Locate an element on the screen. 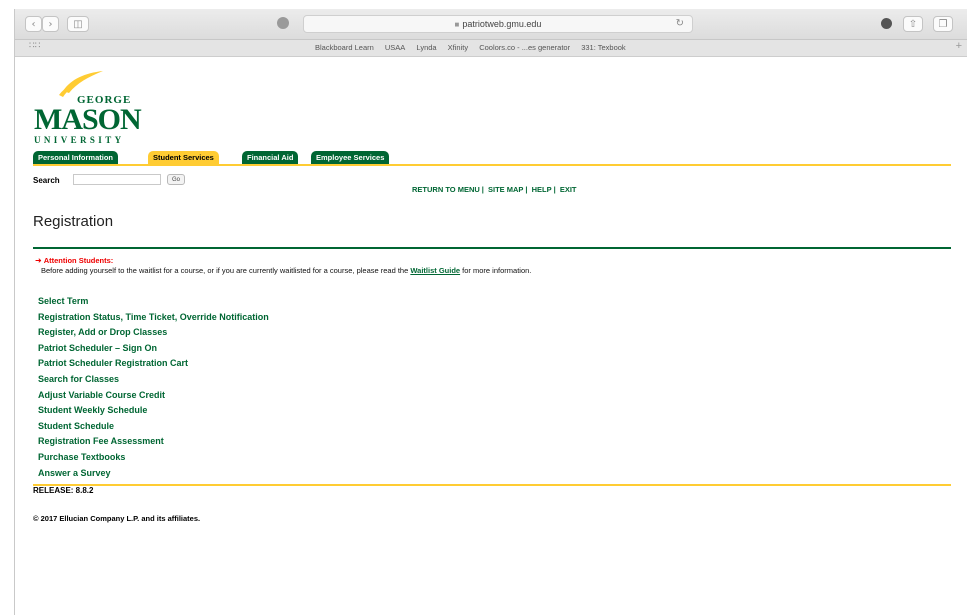 This screenshot has height=615, width=967. go-button: Go is located at coordinates (176, 179).